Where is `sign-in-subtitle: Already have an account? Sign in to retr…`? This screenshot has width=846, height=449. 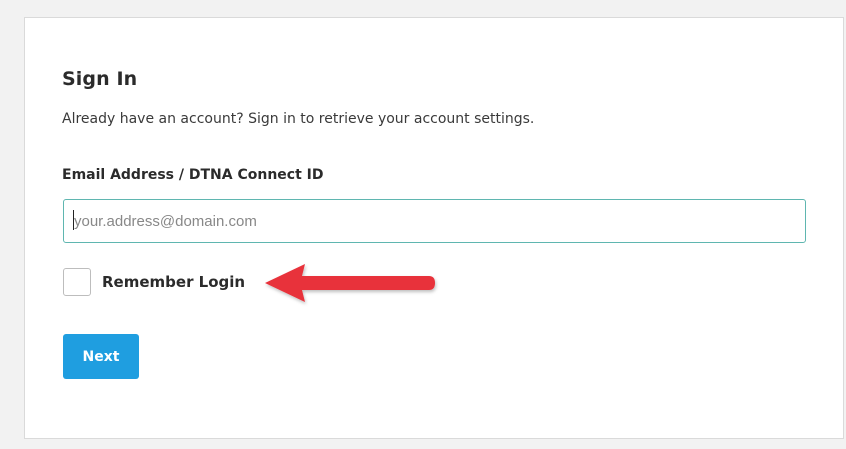
sign-in-subtitle: Already have an account? Sign in to retr… is located at coordinates (298, 119).